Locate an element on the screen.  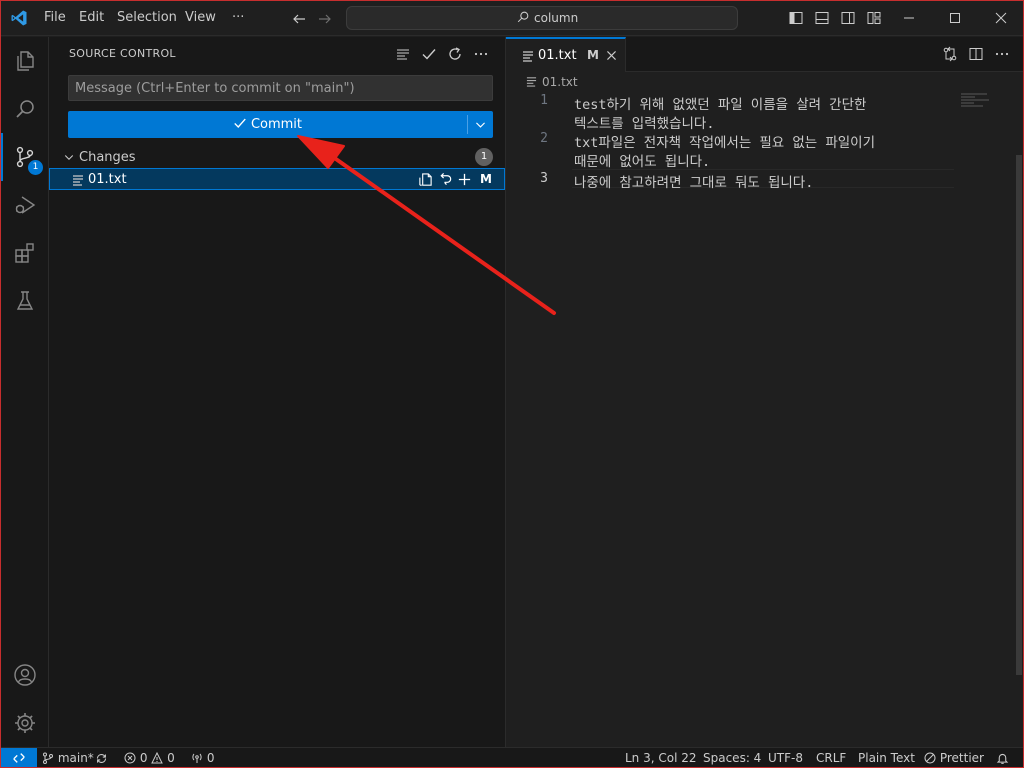
changes-label: Changes is located at coordinates (107, 157).